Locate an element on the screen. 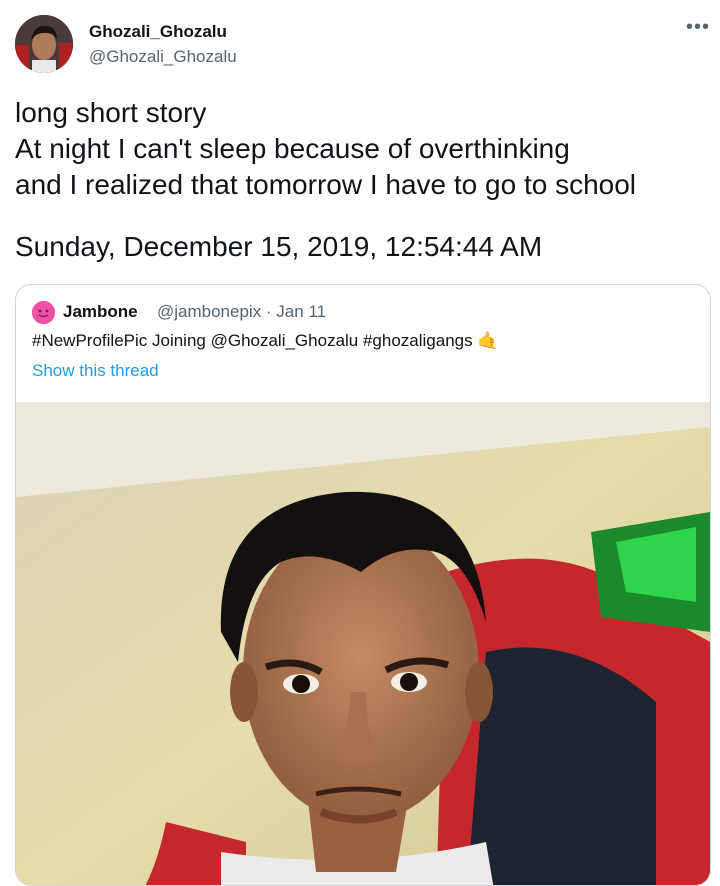 The width and height of the screenshot is (720, 886). author-avatar is located at coordinates (44, 44).